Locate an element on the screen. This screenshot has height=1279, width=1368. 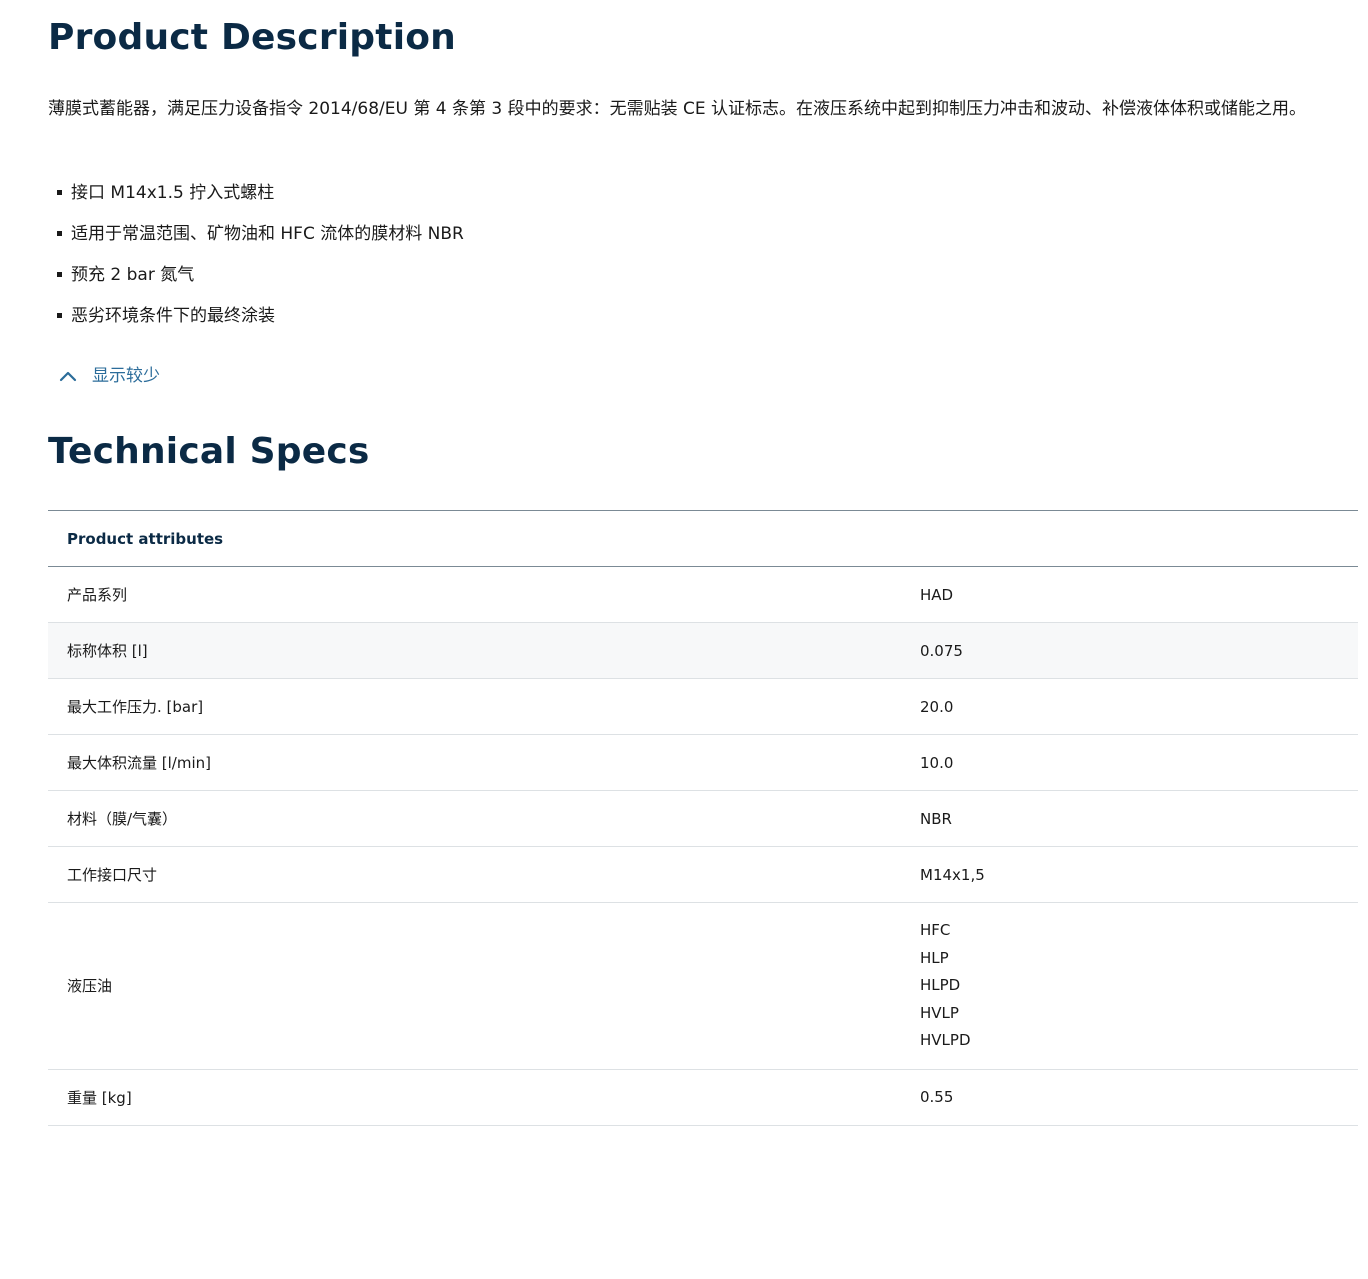
specs-header: Product attributes is located at coordinates (145, 538).